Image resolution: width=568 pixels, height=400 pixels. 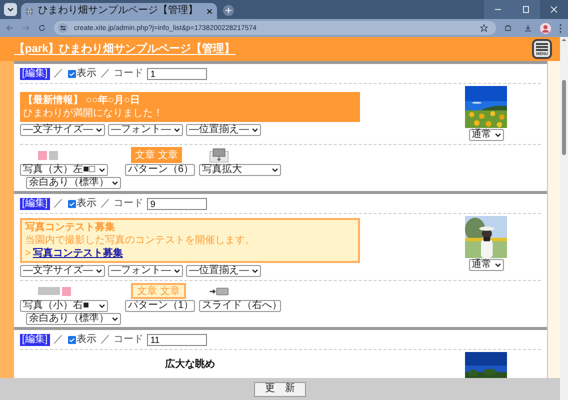 I want to click on browser-tab: ひまわり畑サンプルページ【管理】, so click(x=119, y=11).